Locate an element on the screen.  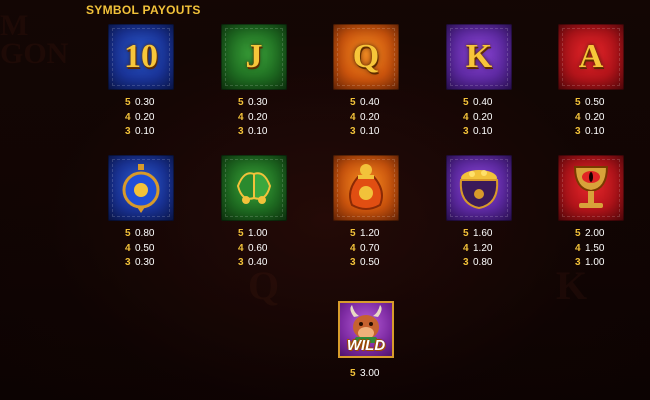
symbol-payouts: 5 0.30 4 0.20 3 0.10 is located at coordinates (139, 118).